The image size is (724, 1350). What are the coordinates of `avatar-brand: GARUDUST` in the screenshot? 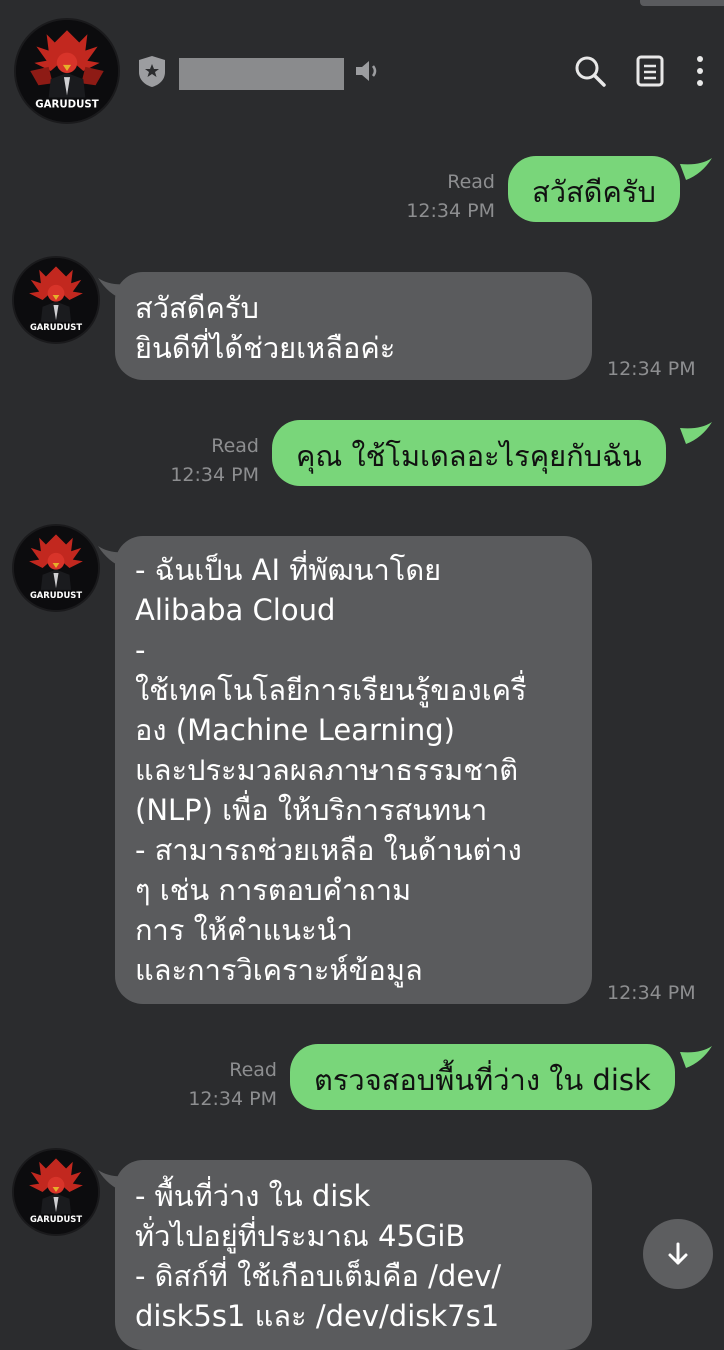 It's located at (66, 105).